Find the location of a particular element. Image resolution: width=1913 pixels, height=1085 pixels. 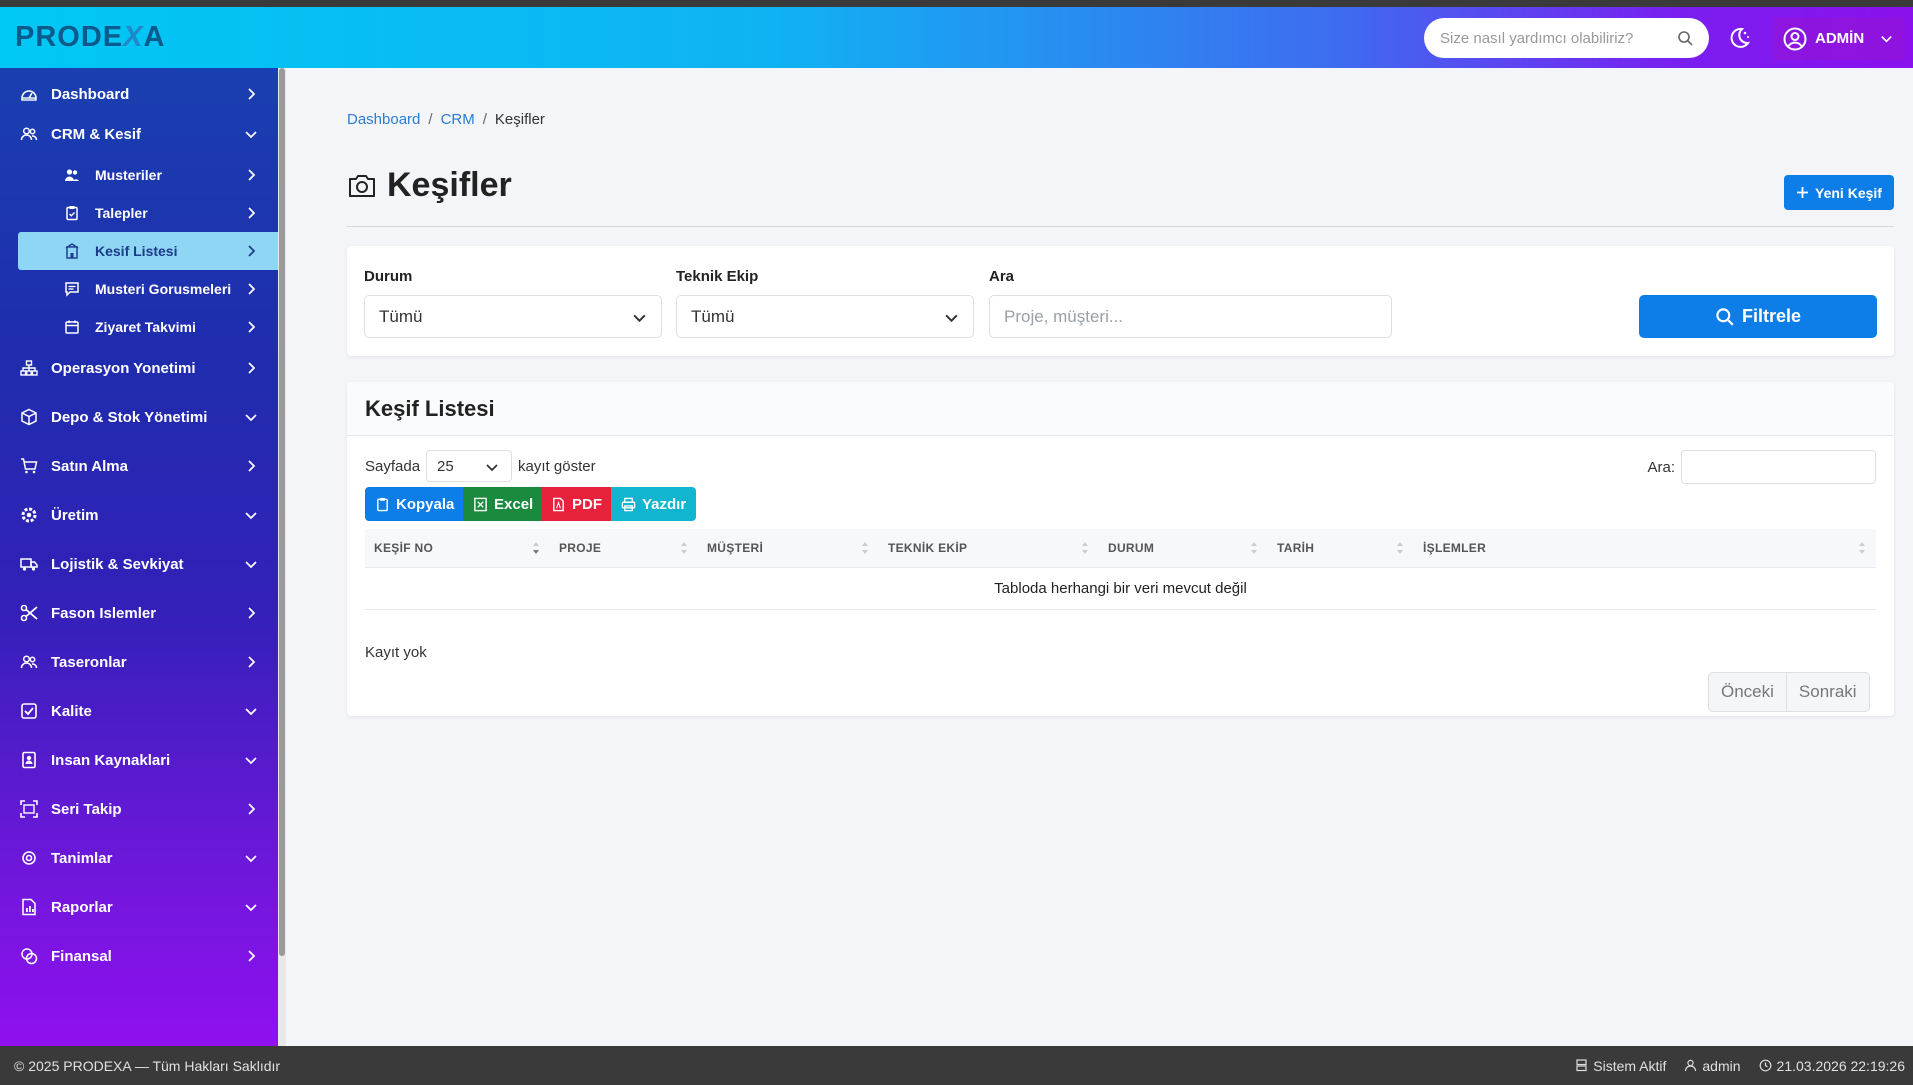

breadcrumb-current: Keşifler is located at coordinates (519, 119).